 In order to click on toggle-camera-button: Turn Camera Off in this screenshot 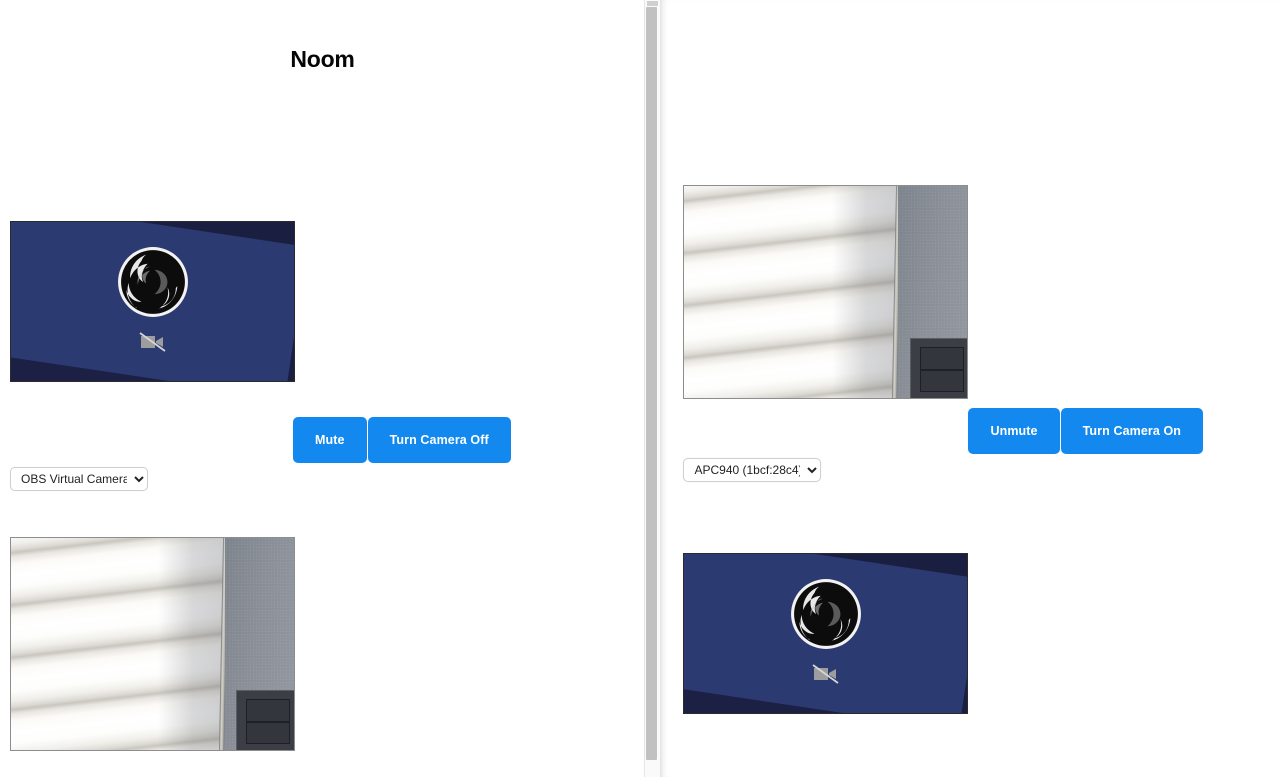, I will do `click(439, 440)`.